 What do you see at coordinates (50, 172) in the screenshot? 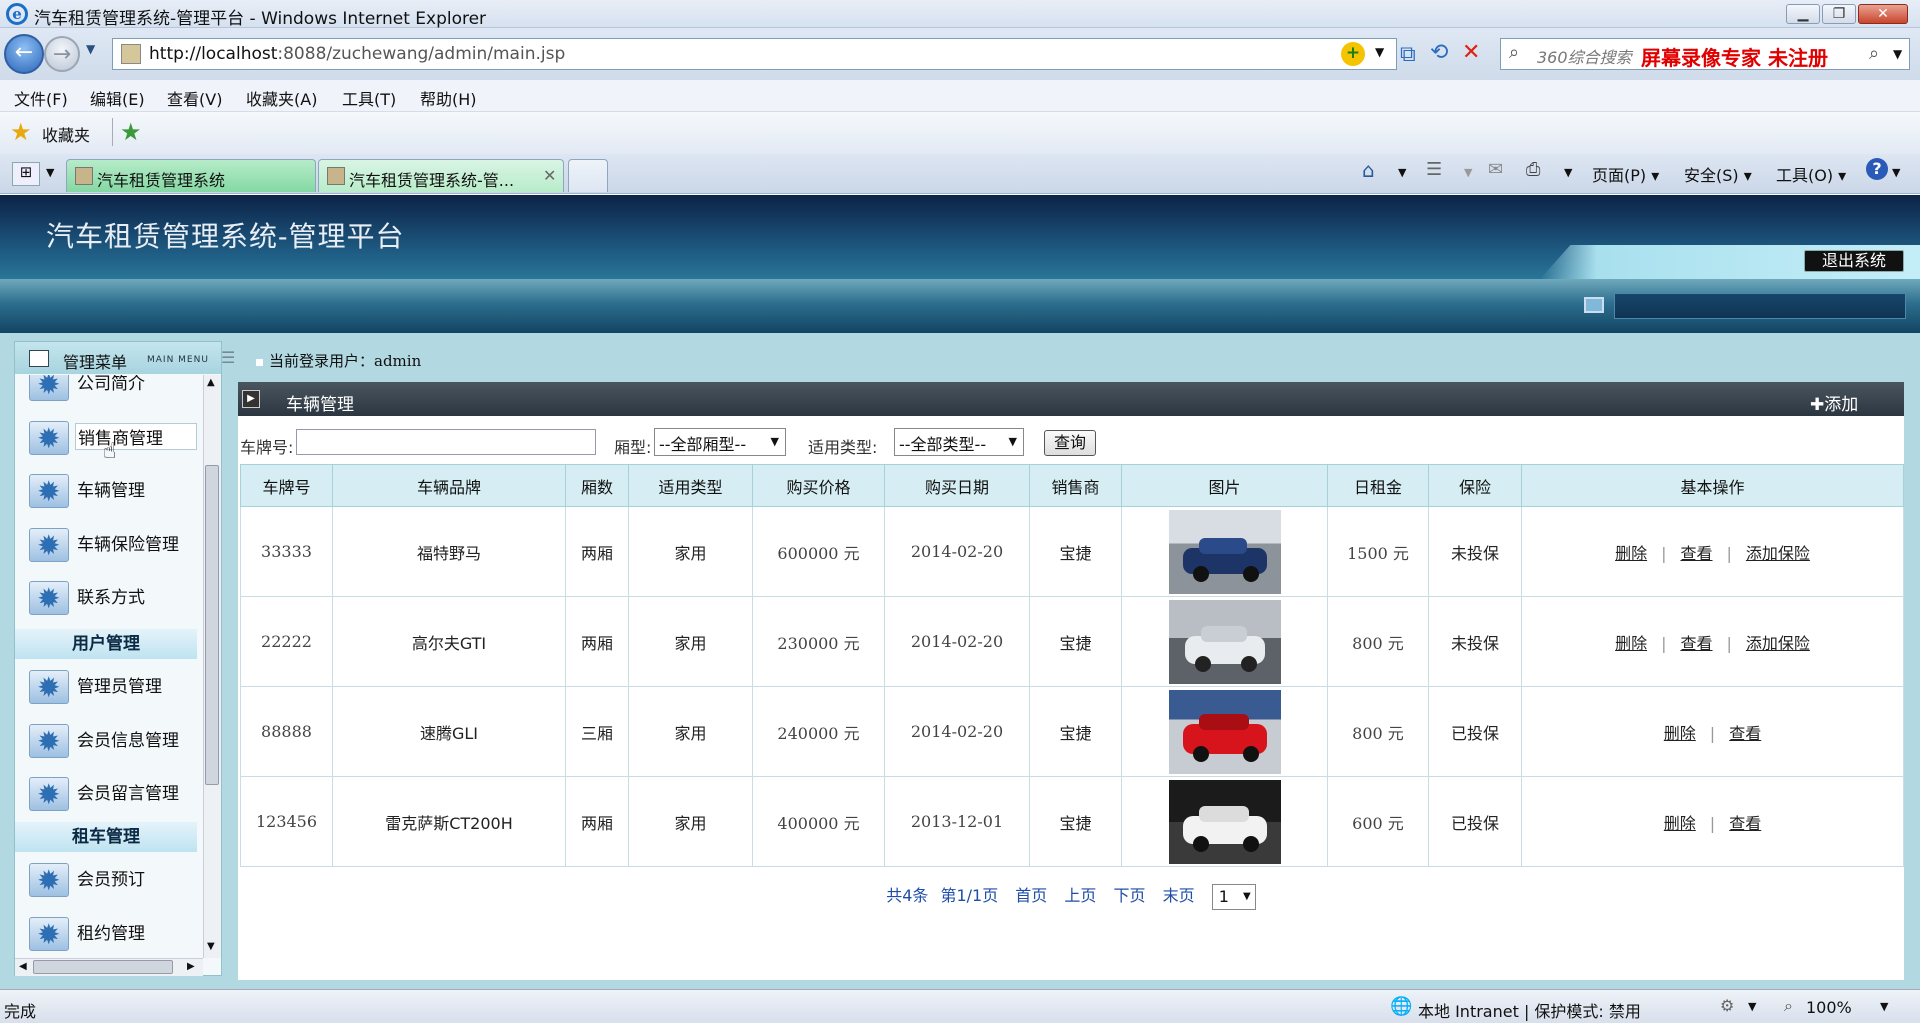
I see `tab-list-dropdown-icon: ▼` at bounding box center [50, 172].